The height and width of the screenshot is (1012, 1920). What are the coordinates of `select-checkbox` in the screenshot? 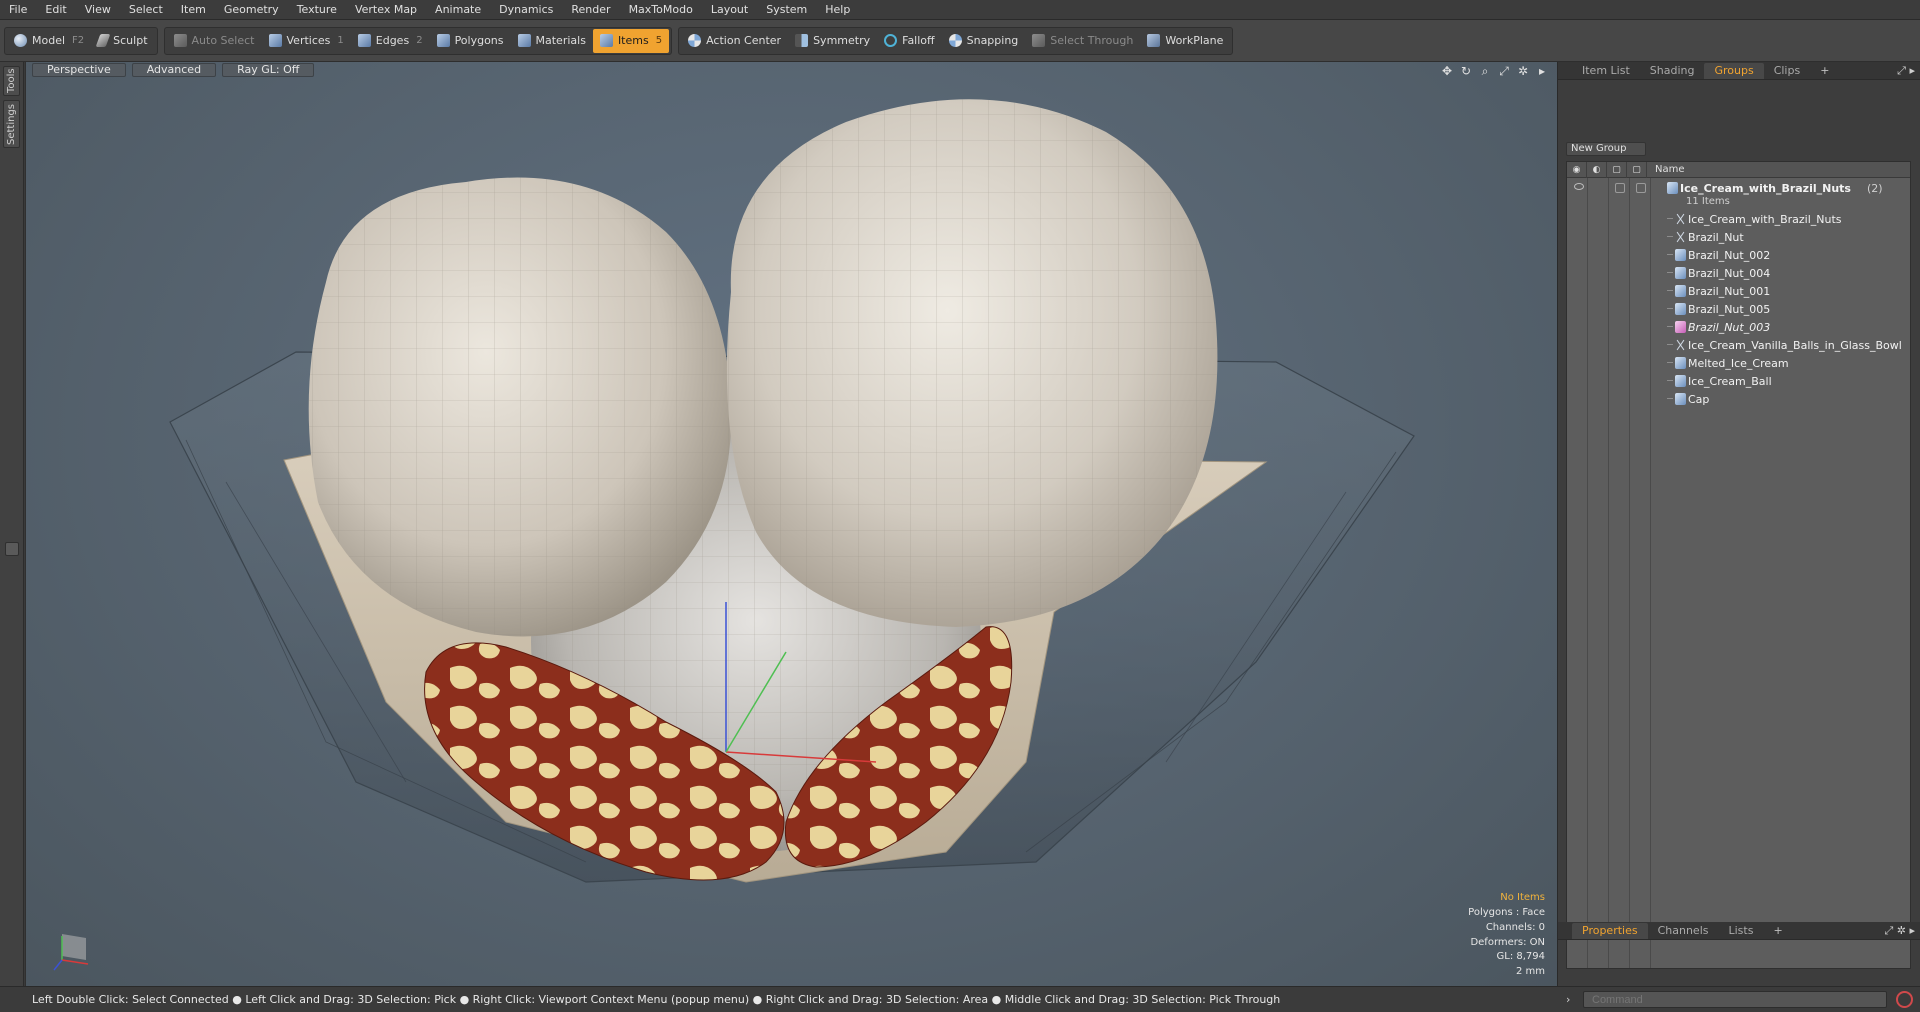 It's located at (1641, 188).